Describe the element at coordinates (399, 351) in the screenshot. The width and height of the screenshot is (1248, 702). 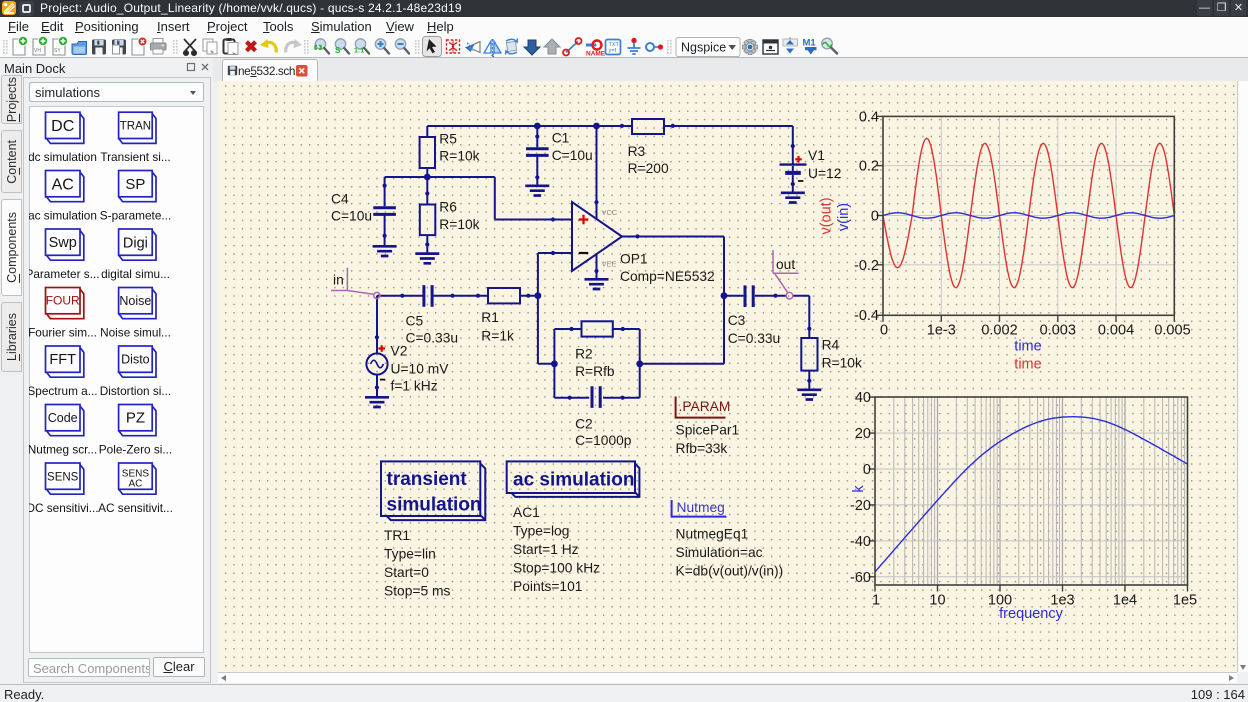
I see `svg-text: V2` at that location.